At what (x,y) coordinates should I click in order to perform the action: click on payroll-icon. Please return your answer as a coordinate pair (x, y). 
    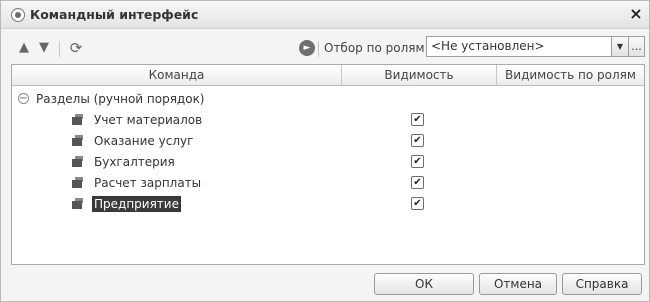
    Looking at the image, I should click on (77, 183).